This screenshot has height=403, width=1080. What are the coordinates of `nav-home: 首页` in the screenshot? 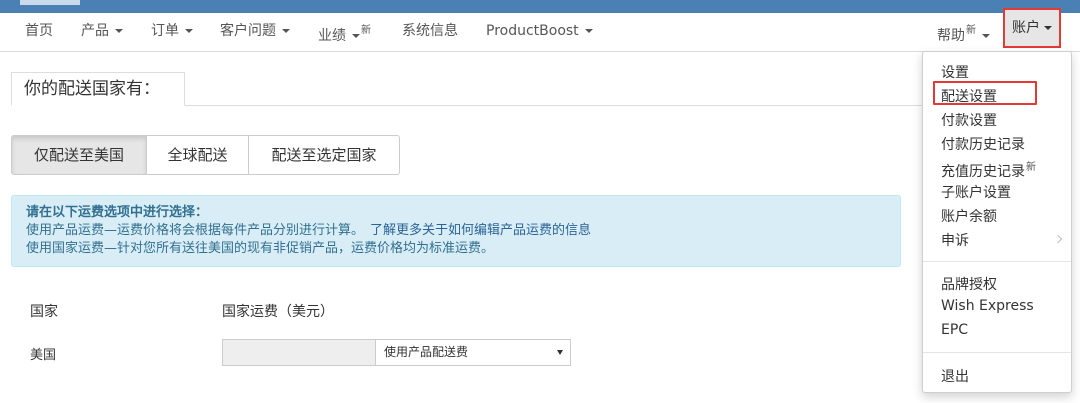 It's located at (39, 32).